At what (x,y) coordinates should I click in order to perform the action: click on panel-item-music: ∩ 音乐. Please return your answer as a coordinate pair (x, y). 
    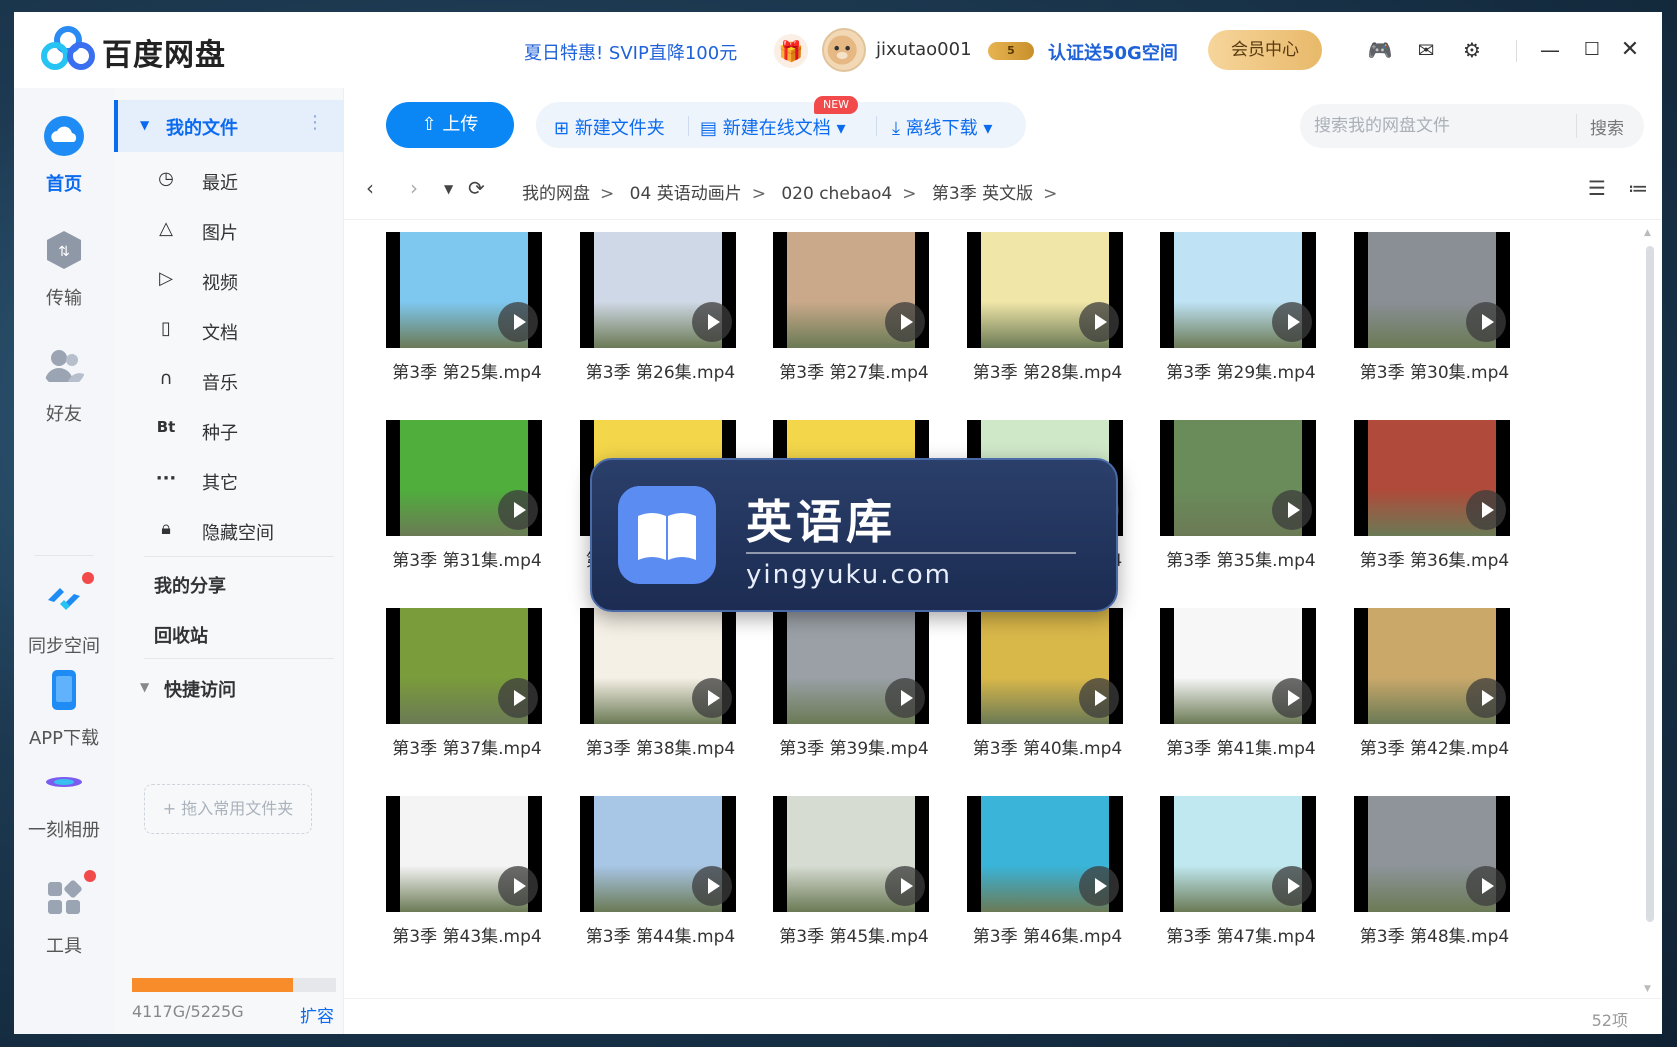
    Looking at the image, I should click on (244, 380).